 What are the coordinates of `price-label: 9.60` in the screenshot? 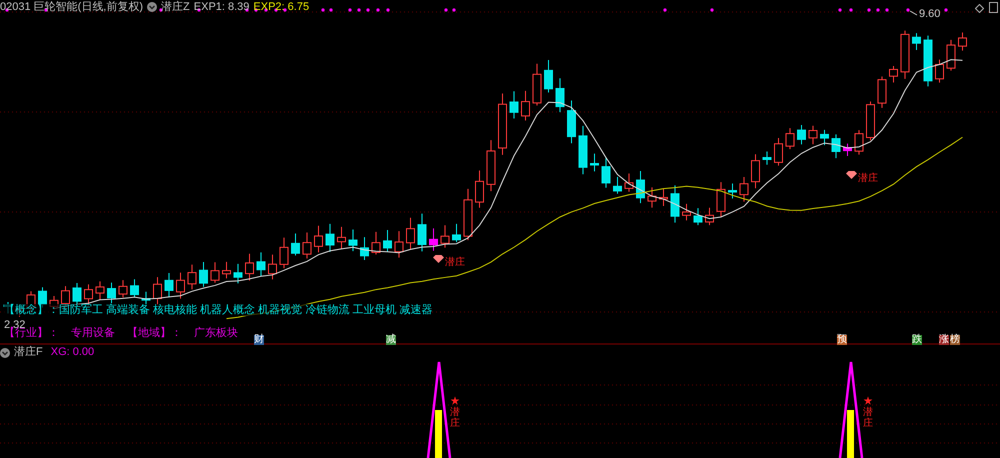 It's located at (929, 14).